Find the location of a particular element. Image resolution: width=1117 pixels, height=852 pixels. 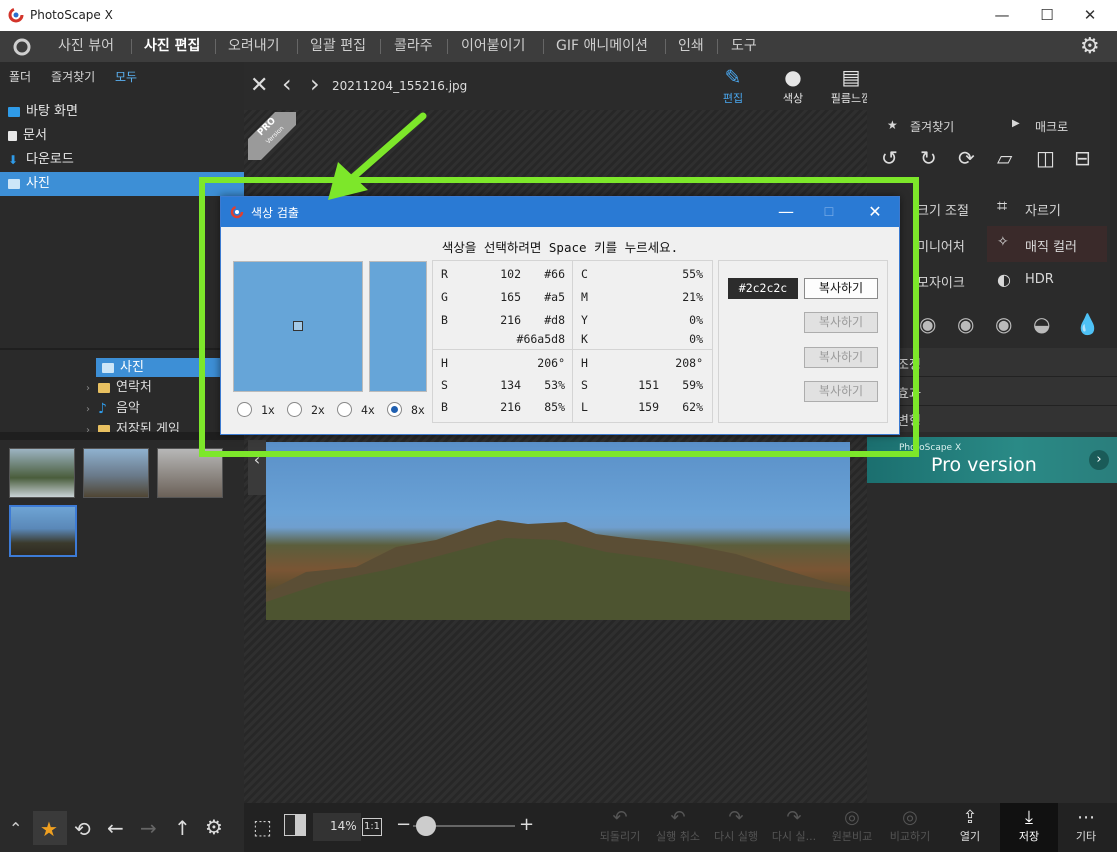

rotate-free-icon: ⟳ is located at coordinates (966, 158).